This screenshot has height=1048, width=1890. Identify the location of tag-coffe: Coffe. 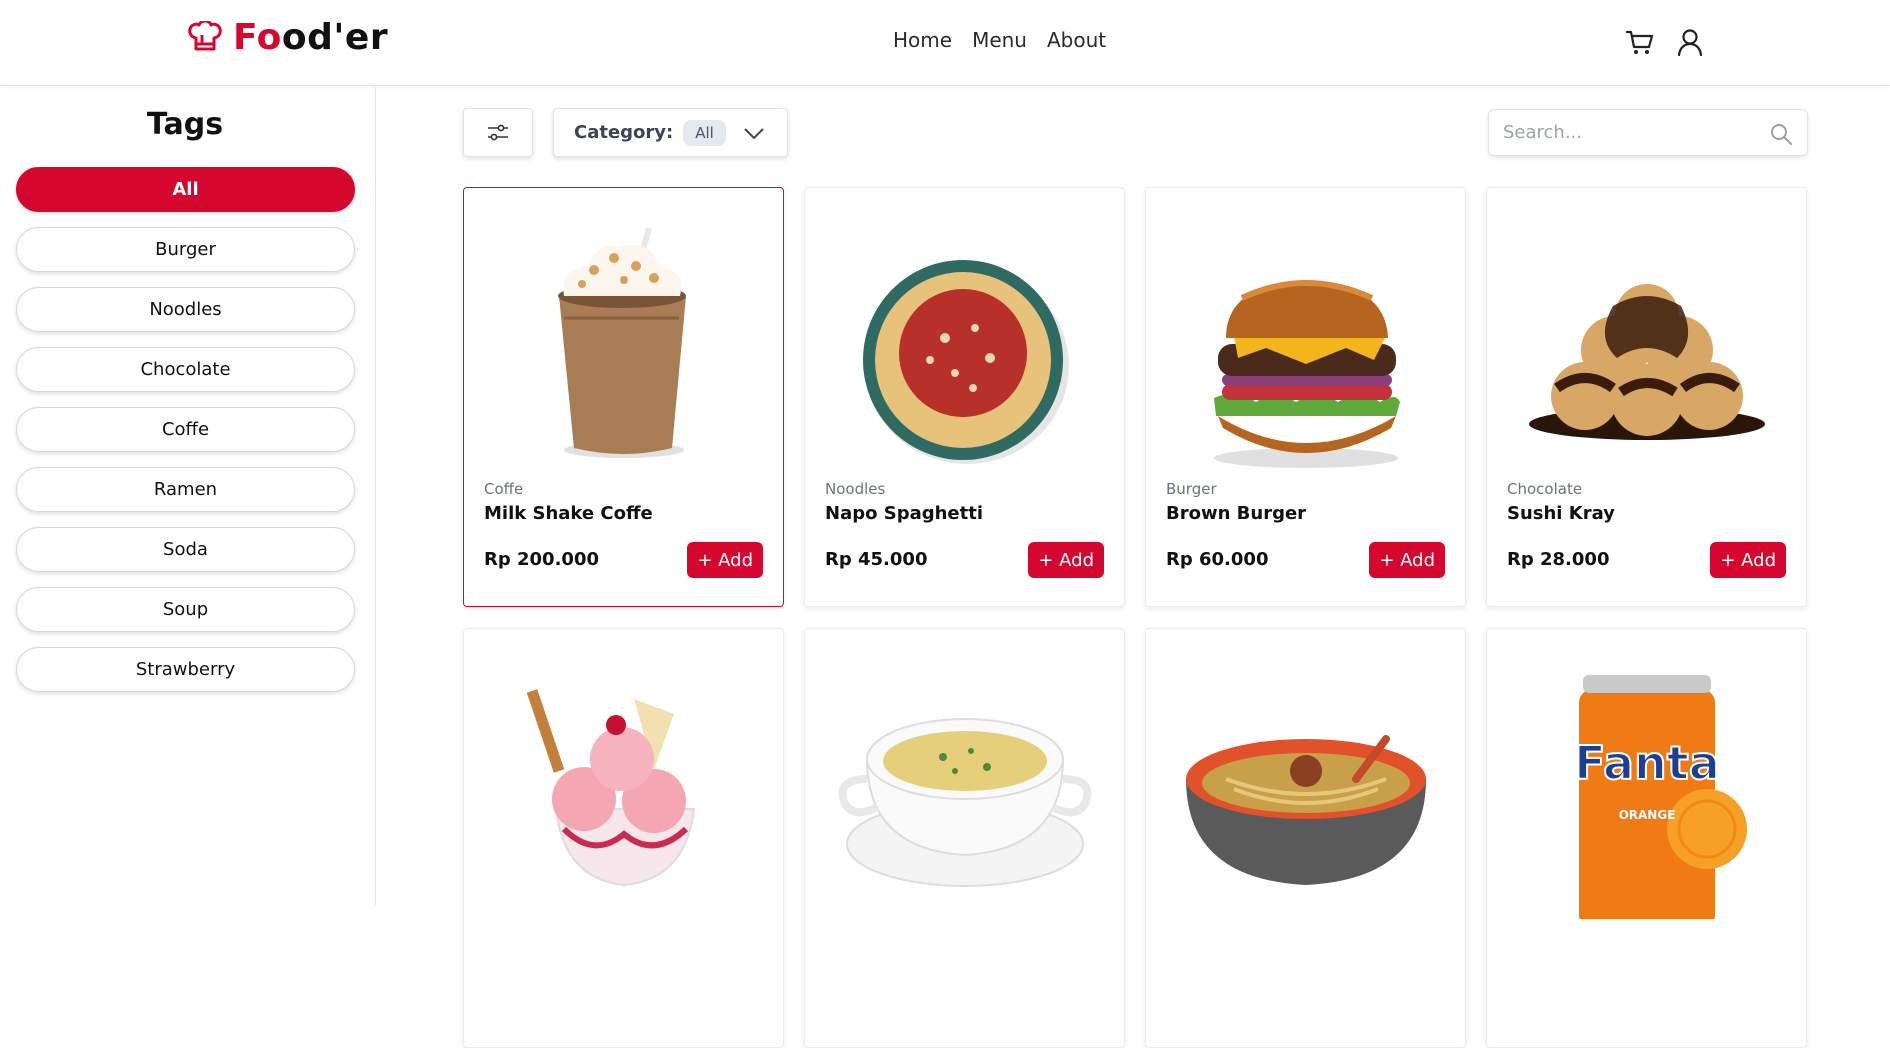
(185, 429).